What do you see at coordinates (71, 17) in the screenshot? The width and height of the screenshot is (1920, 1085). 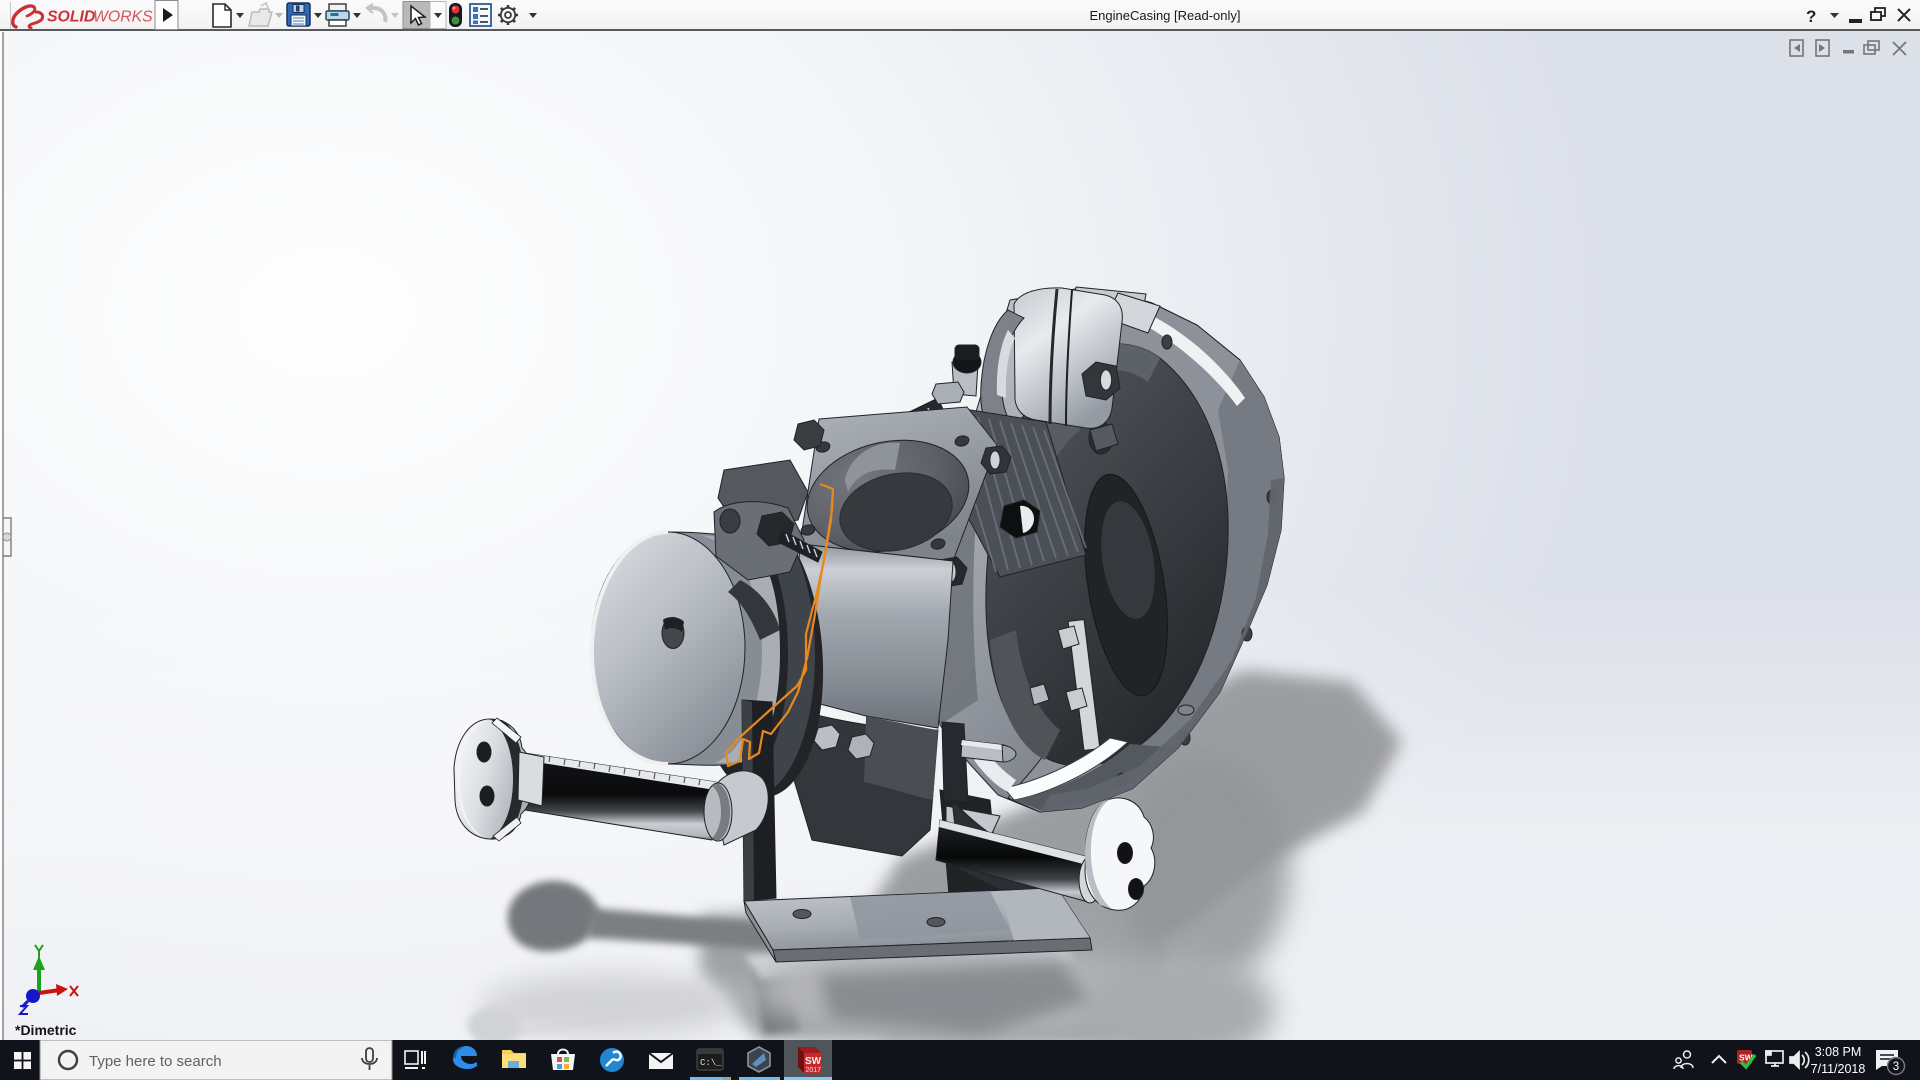 I see `svg-text: SOLID` at bounding box center [71, 17].